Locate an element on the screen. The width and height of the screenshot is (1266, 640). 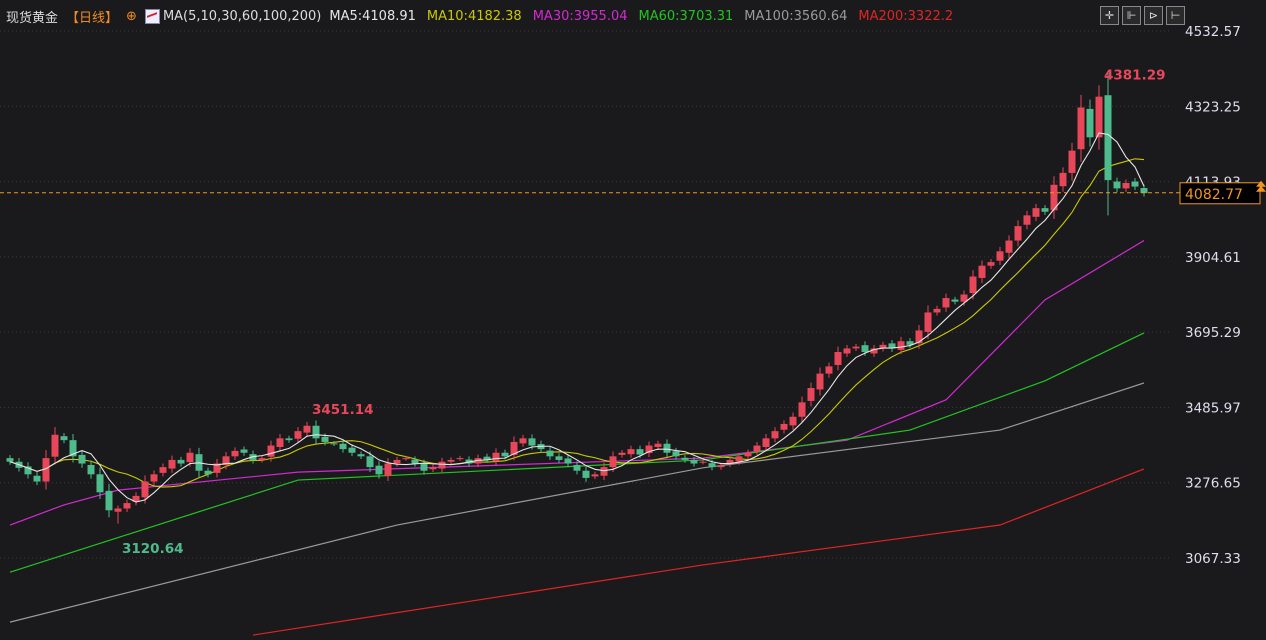
y-tick-label: 4532.57 is located at coordinates (1213, 32).